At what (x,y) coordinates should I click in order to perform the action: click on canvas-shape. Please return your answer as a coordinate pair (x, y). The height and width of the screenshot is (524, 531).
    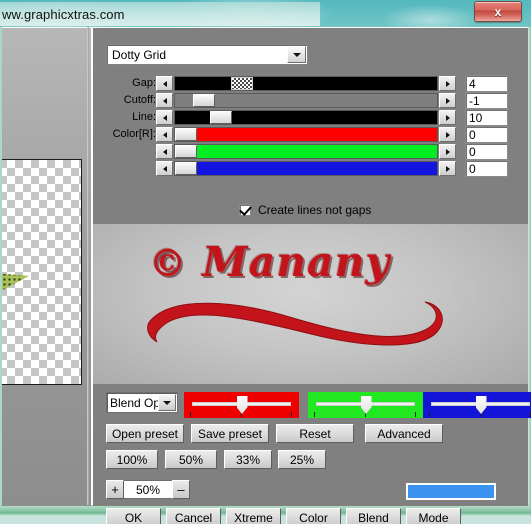
    Looking at the image, I should click on (17, 288).